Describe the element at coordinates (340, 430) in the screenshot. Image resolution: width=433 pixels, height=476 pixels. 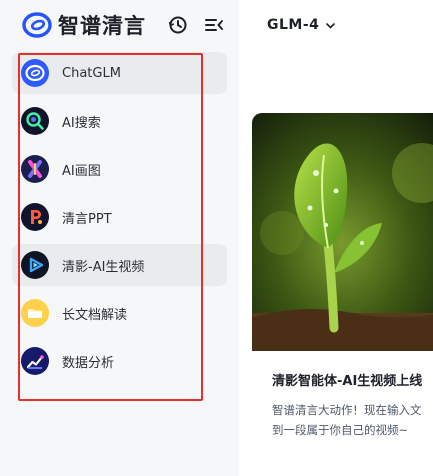
I see `card-desc-line: 到一段属于你自己的视频~` at that location.